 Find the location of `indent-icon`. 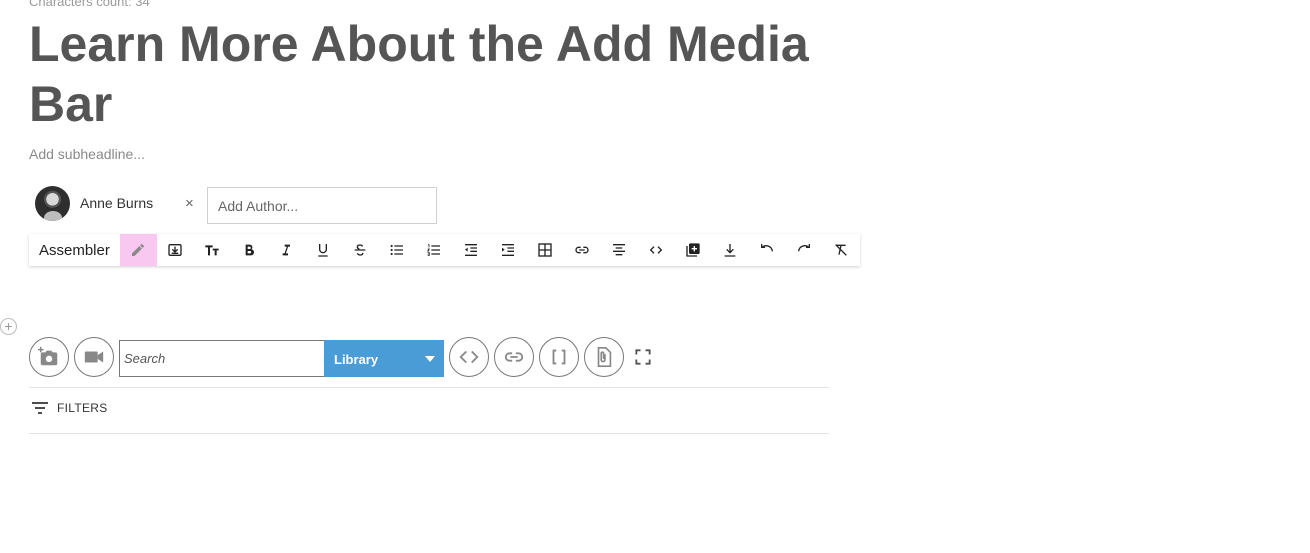

indent-icon is located at coordinates (508, 250).